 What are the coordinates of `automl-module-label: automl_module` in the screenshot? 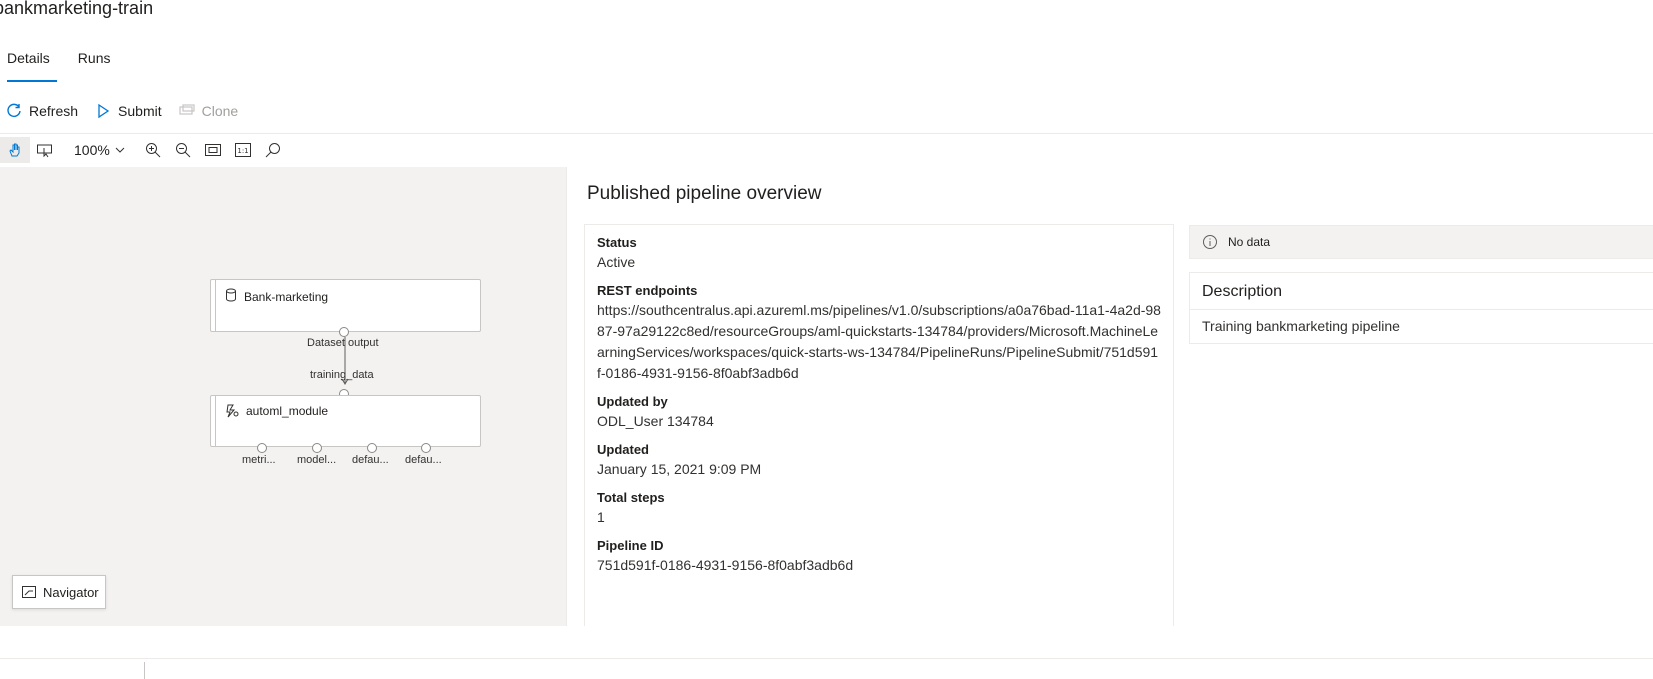 It's located at (287, 411).